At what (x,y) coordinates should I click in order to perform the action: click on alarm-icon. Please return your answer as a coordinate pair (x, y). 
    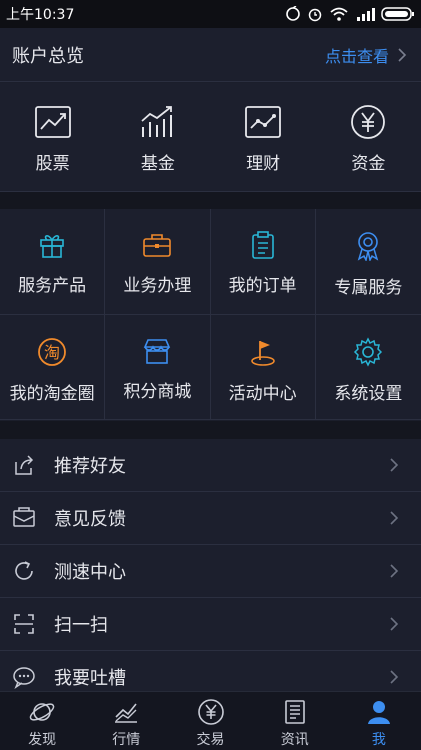
    Looking at the image, I should click on (315, 15).